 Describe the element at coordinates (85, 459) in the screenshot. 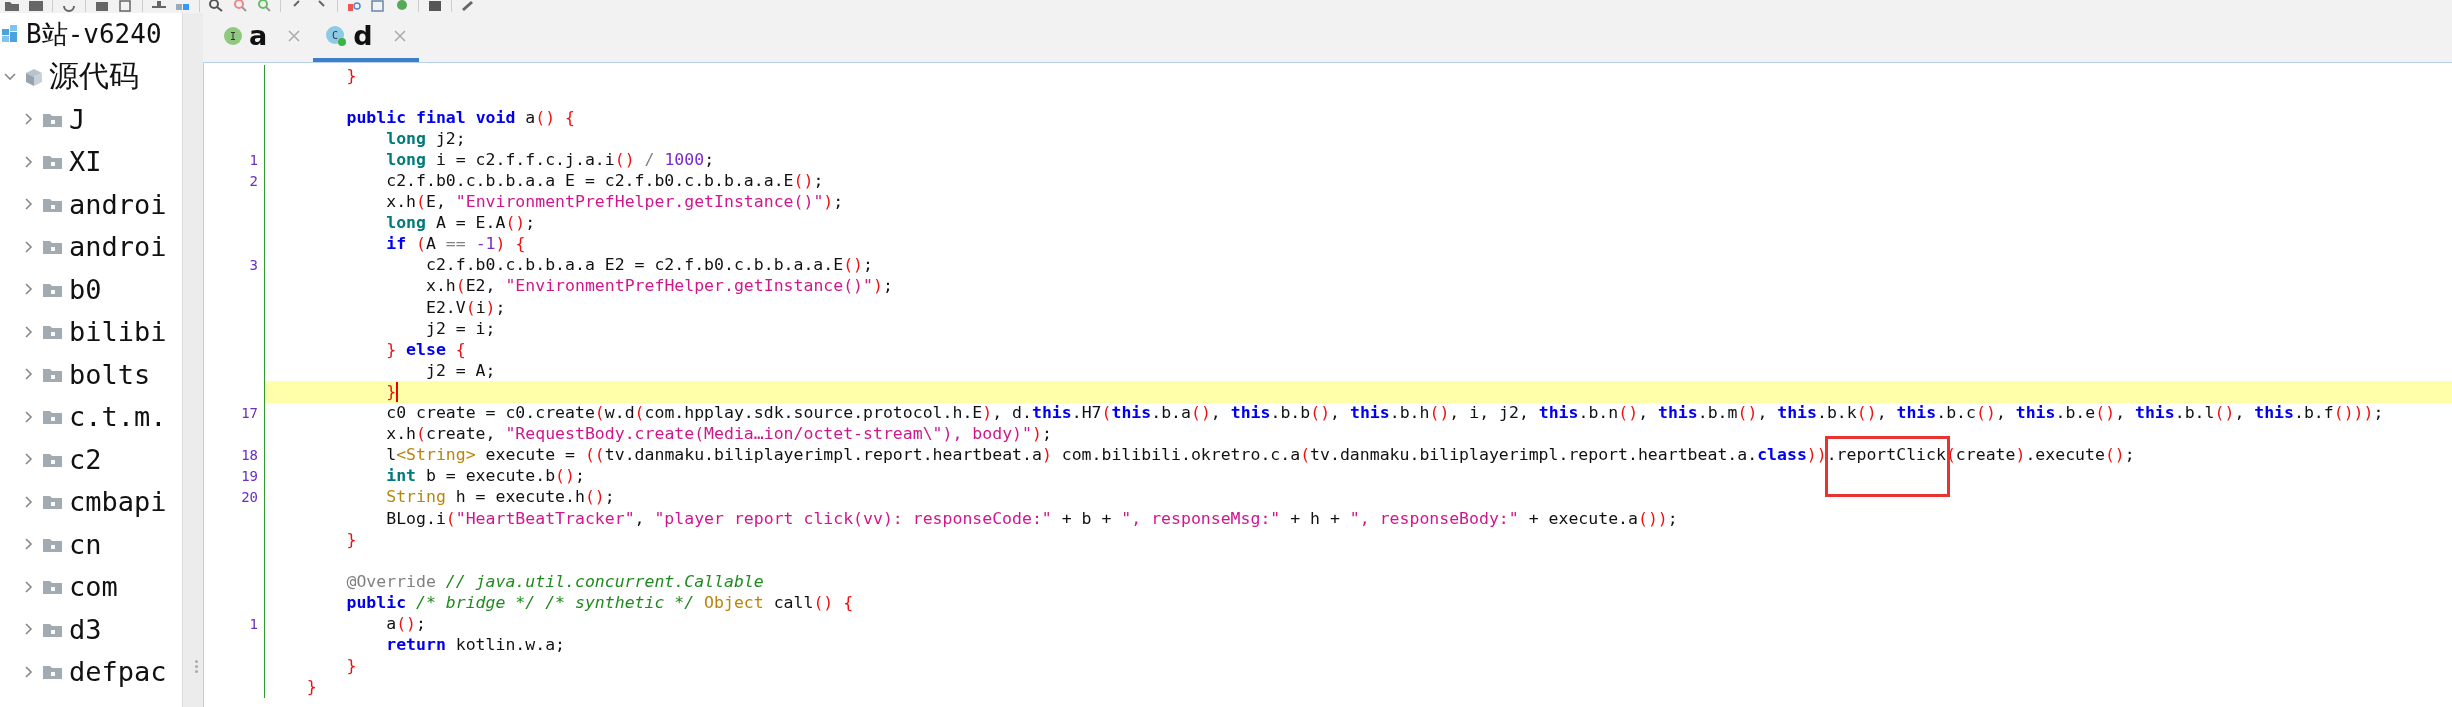

I see `package-item: c2` at that location.